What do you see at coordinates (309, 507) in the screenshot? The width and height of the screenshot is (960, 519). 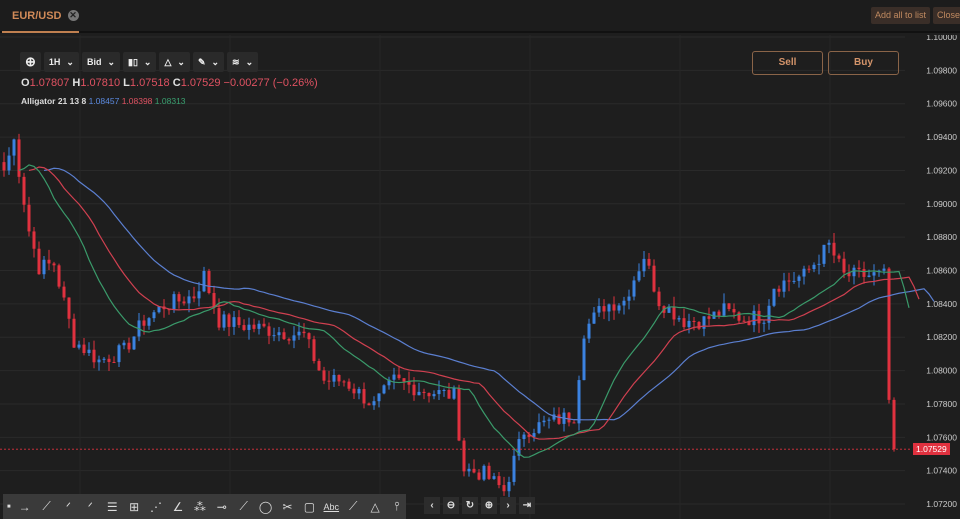 I see `rectangle-icon: ▢` at bounding box center [309, 507].